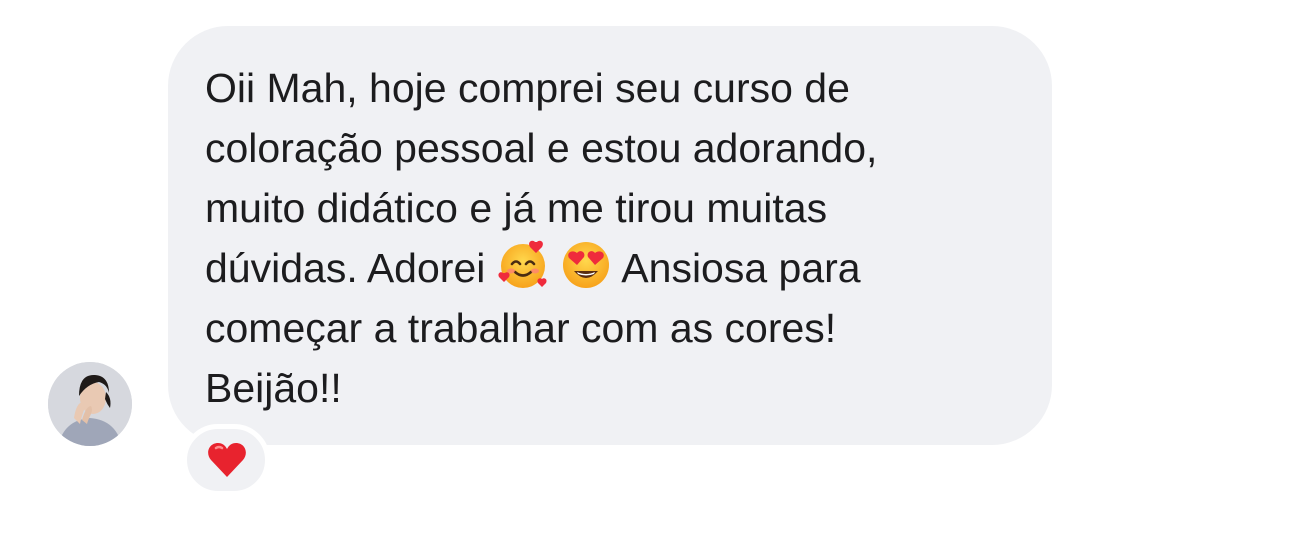  I want to click on message-line-4: dúvidas. Adorei Ansiosa para, so click(625, 268).